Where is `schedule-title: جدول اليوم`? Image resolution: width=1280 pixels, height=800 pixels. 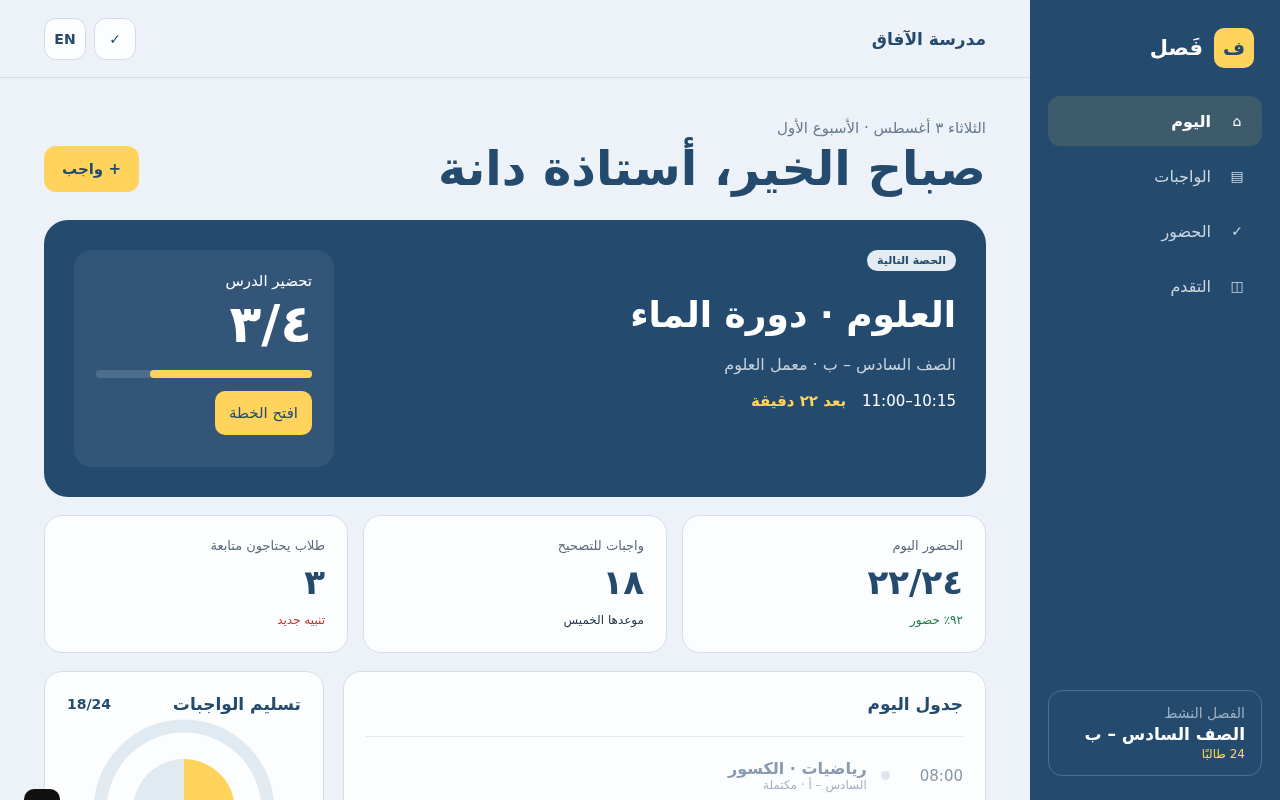
schedule-title: جدول اليوم is located at coordinates (915, 704).